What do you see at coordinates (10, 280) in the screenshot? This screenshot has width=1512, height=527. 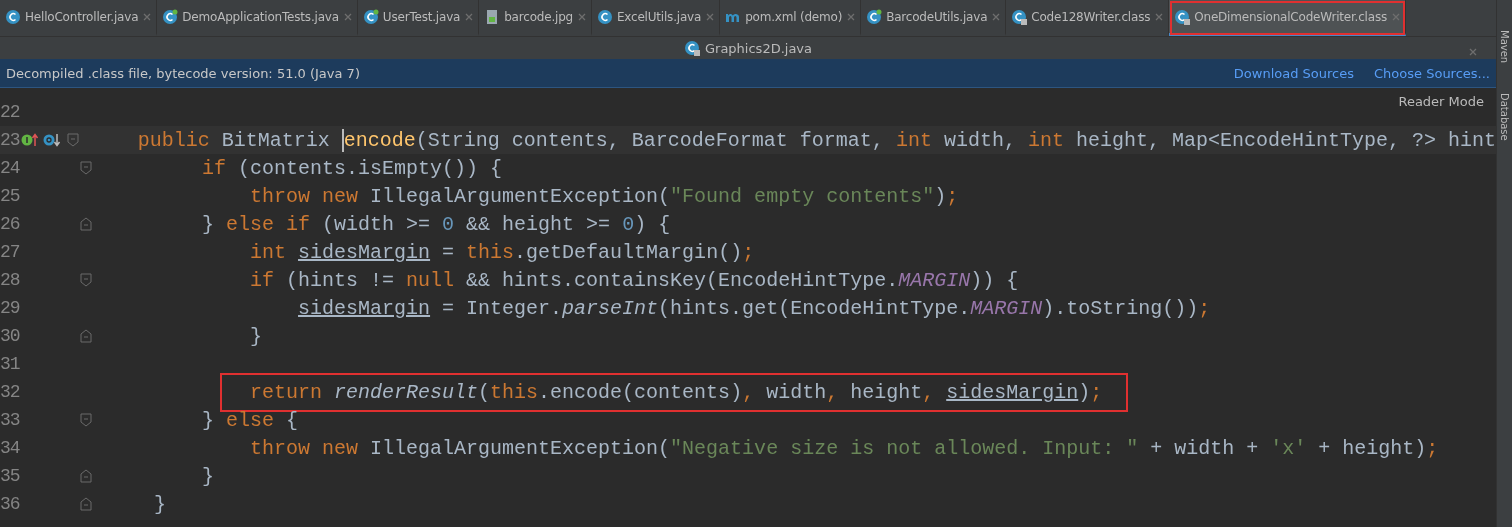 I see `line-number: 28` at bounding box center [10, 280].